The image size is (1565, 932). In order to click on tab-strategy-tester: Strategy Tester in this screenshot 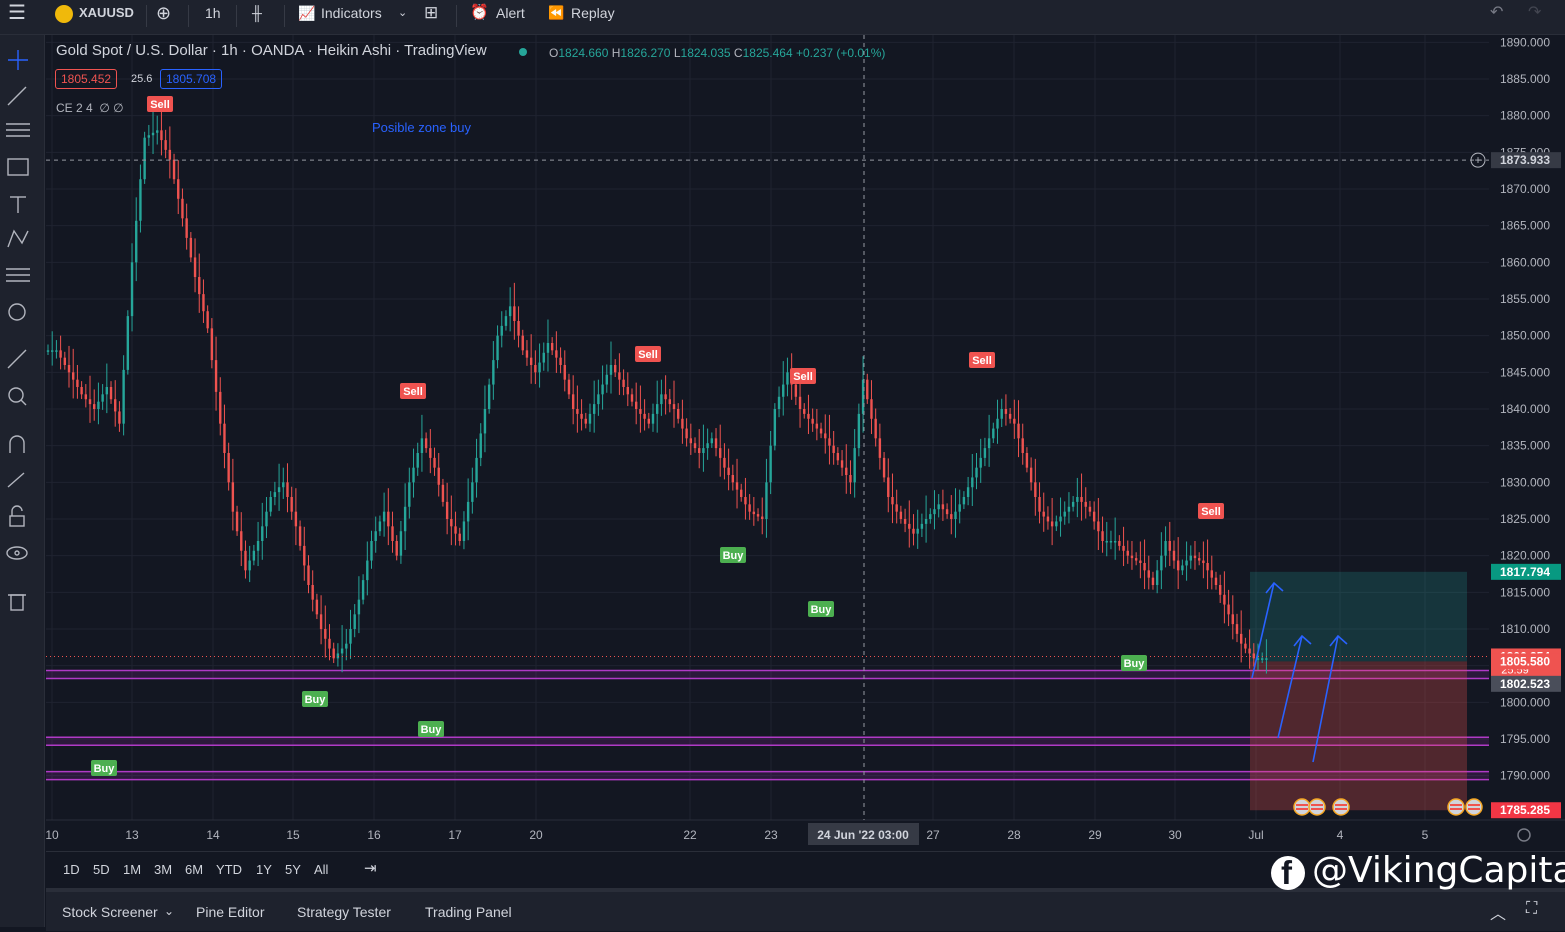, I will do `click(344, 912)`.